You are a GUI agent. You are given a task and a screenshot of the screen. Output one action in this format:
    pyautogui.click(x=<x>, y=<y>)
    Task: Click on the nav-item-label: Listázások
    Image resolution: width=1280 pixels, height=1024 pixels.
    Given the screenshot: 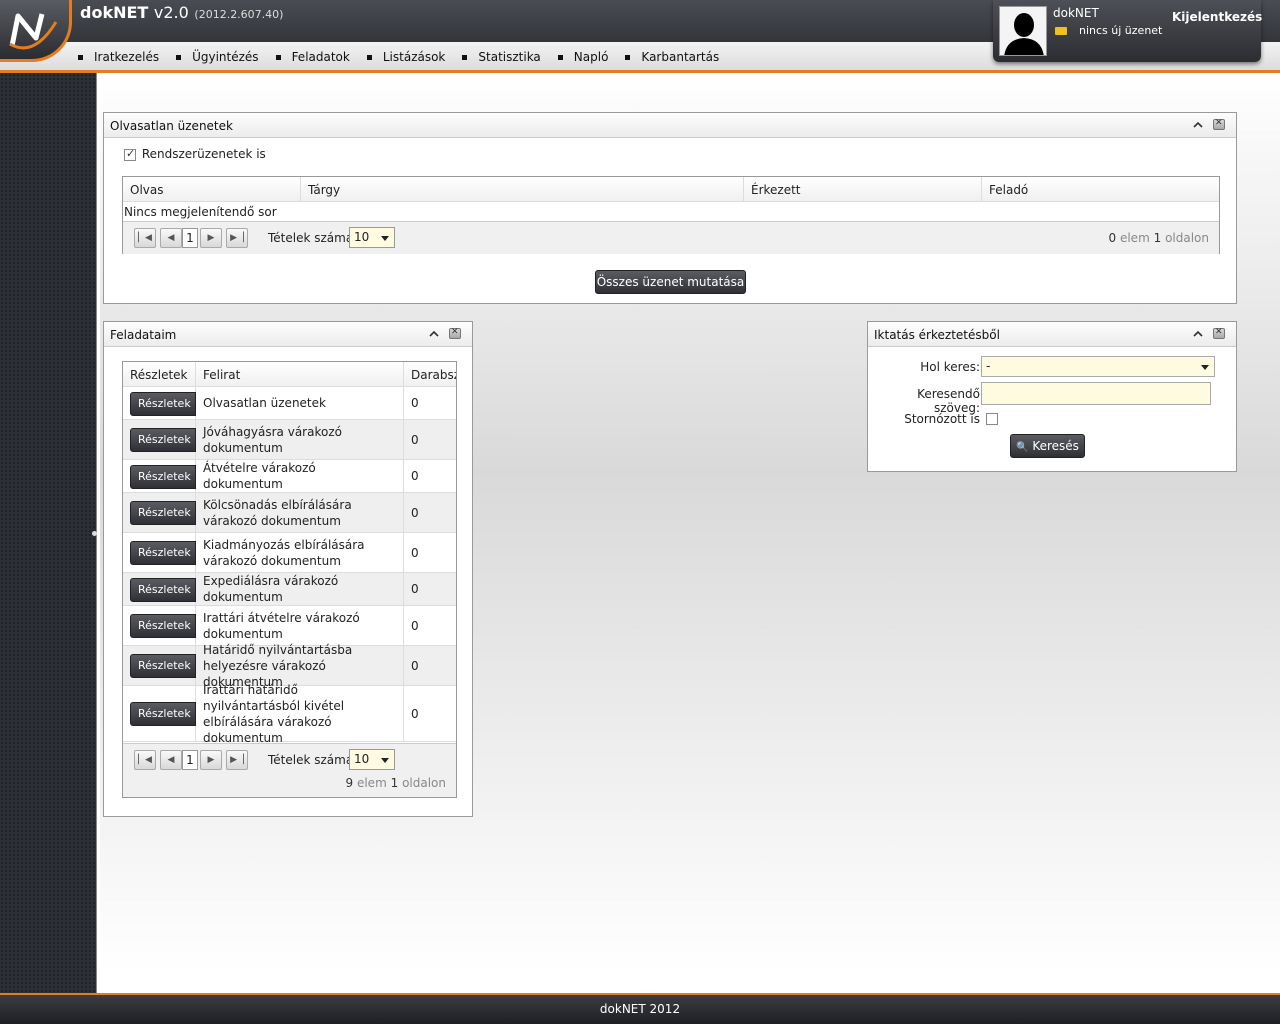 What is the action you would take?
    pyautogui.click(x=414, y=57)
    